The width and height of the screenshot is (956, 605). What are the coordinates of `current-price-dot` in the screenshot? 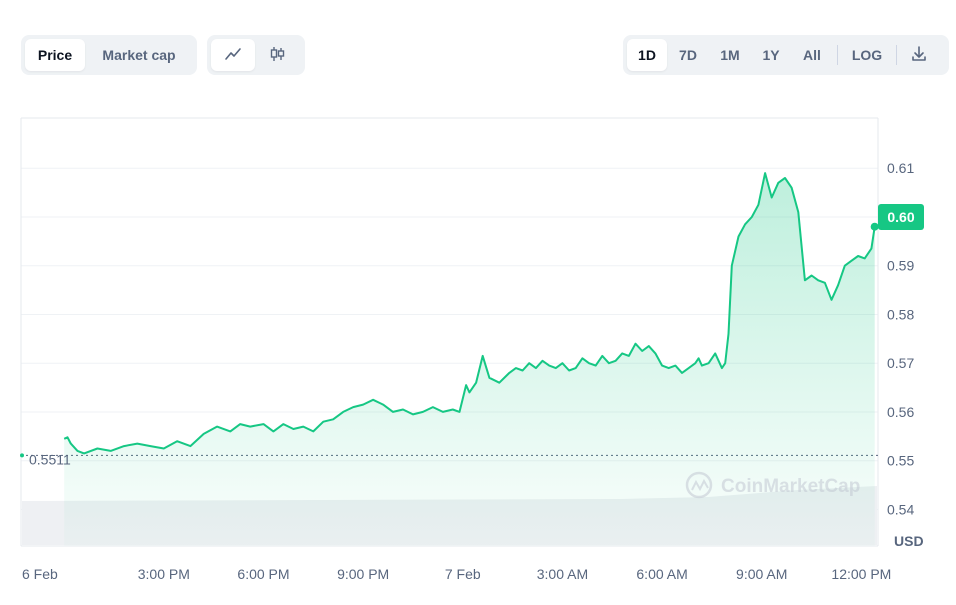 It's located at (874, 226).